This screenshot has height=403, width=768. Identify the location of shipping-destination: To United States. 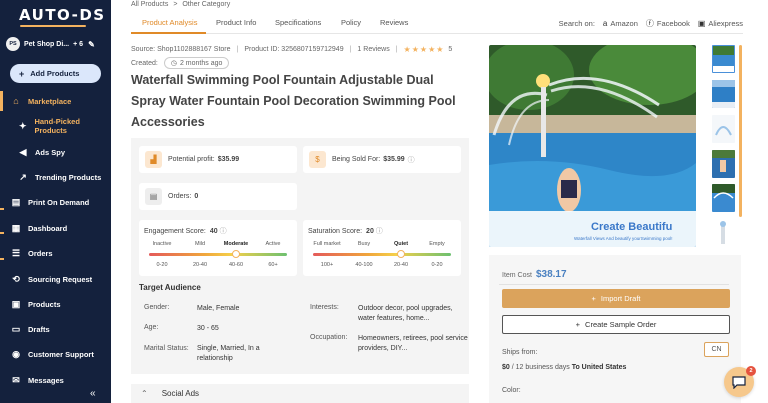
(599, 367).